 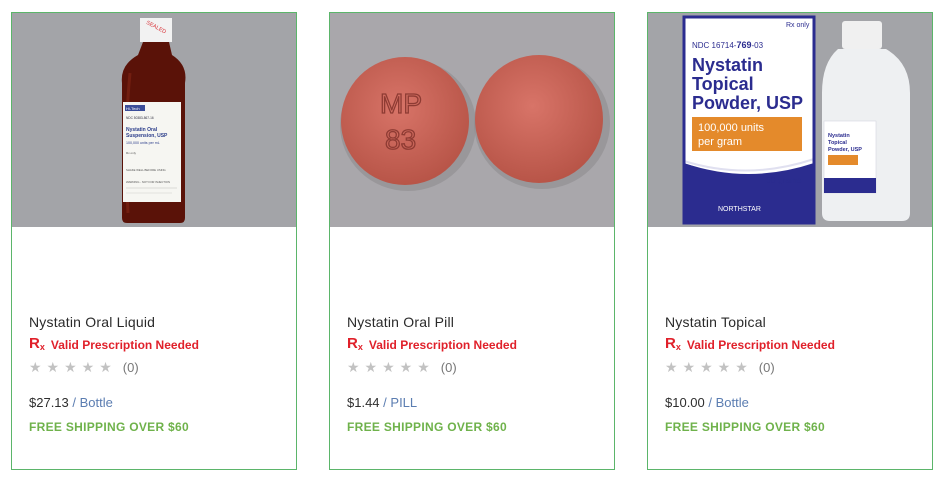 I want to click on pill-imprint-bottom: 83, so click(x=400, y=139).